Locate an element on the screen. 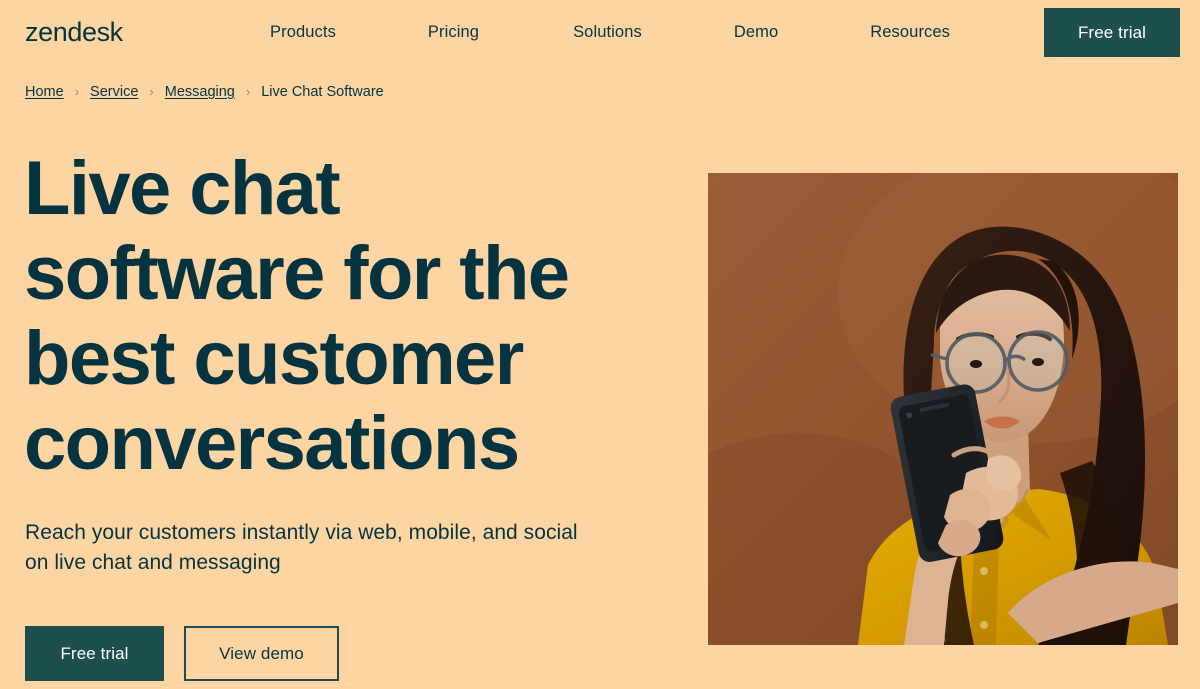 This screenshot has width=1200, height=689. breadcrumb-item-current: Live Chat Software is located at coordinates (322, 92).